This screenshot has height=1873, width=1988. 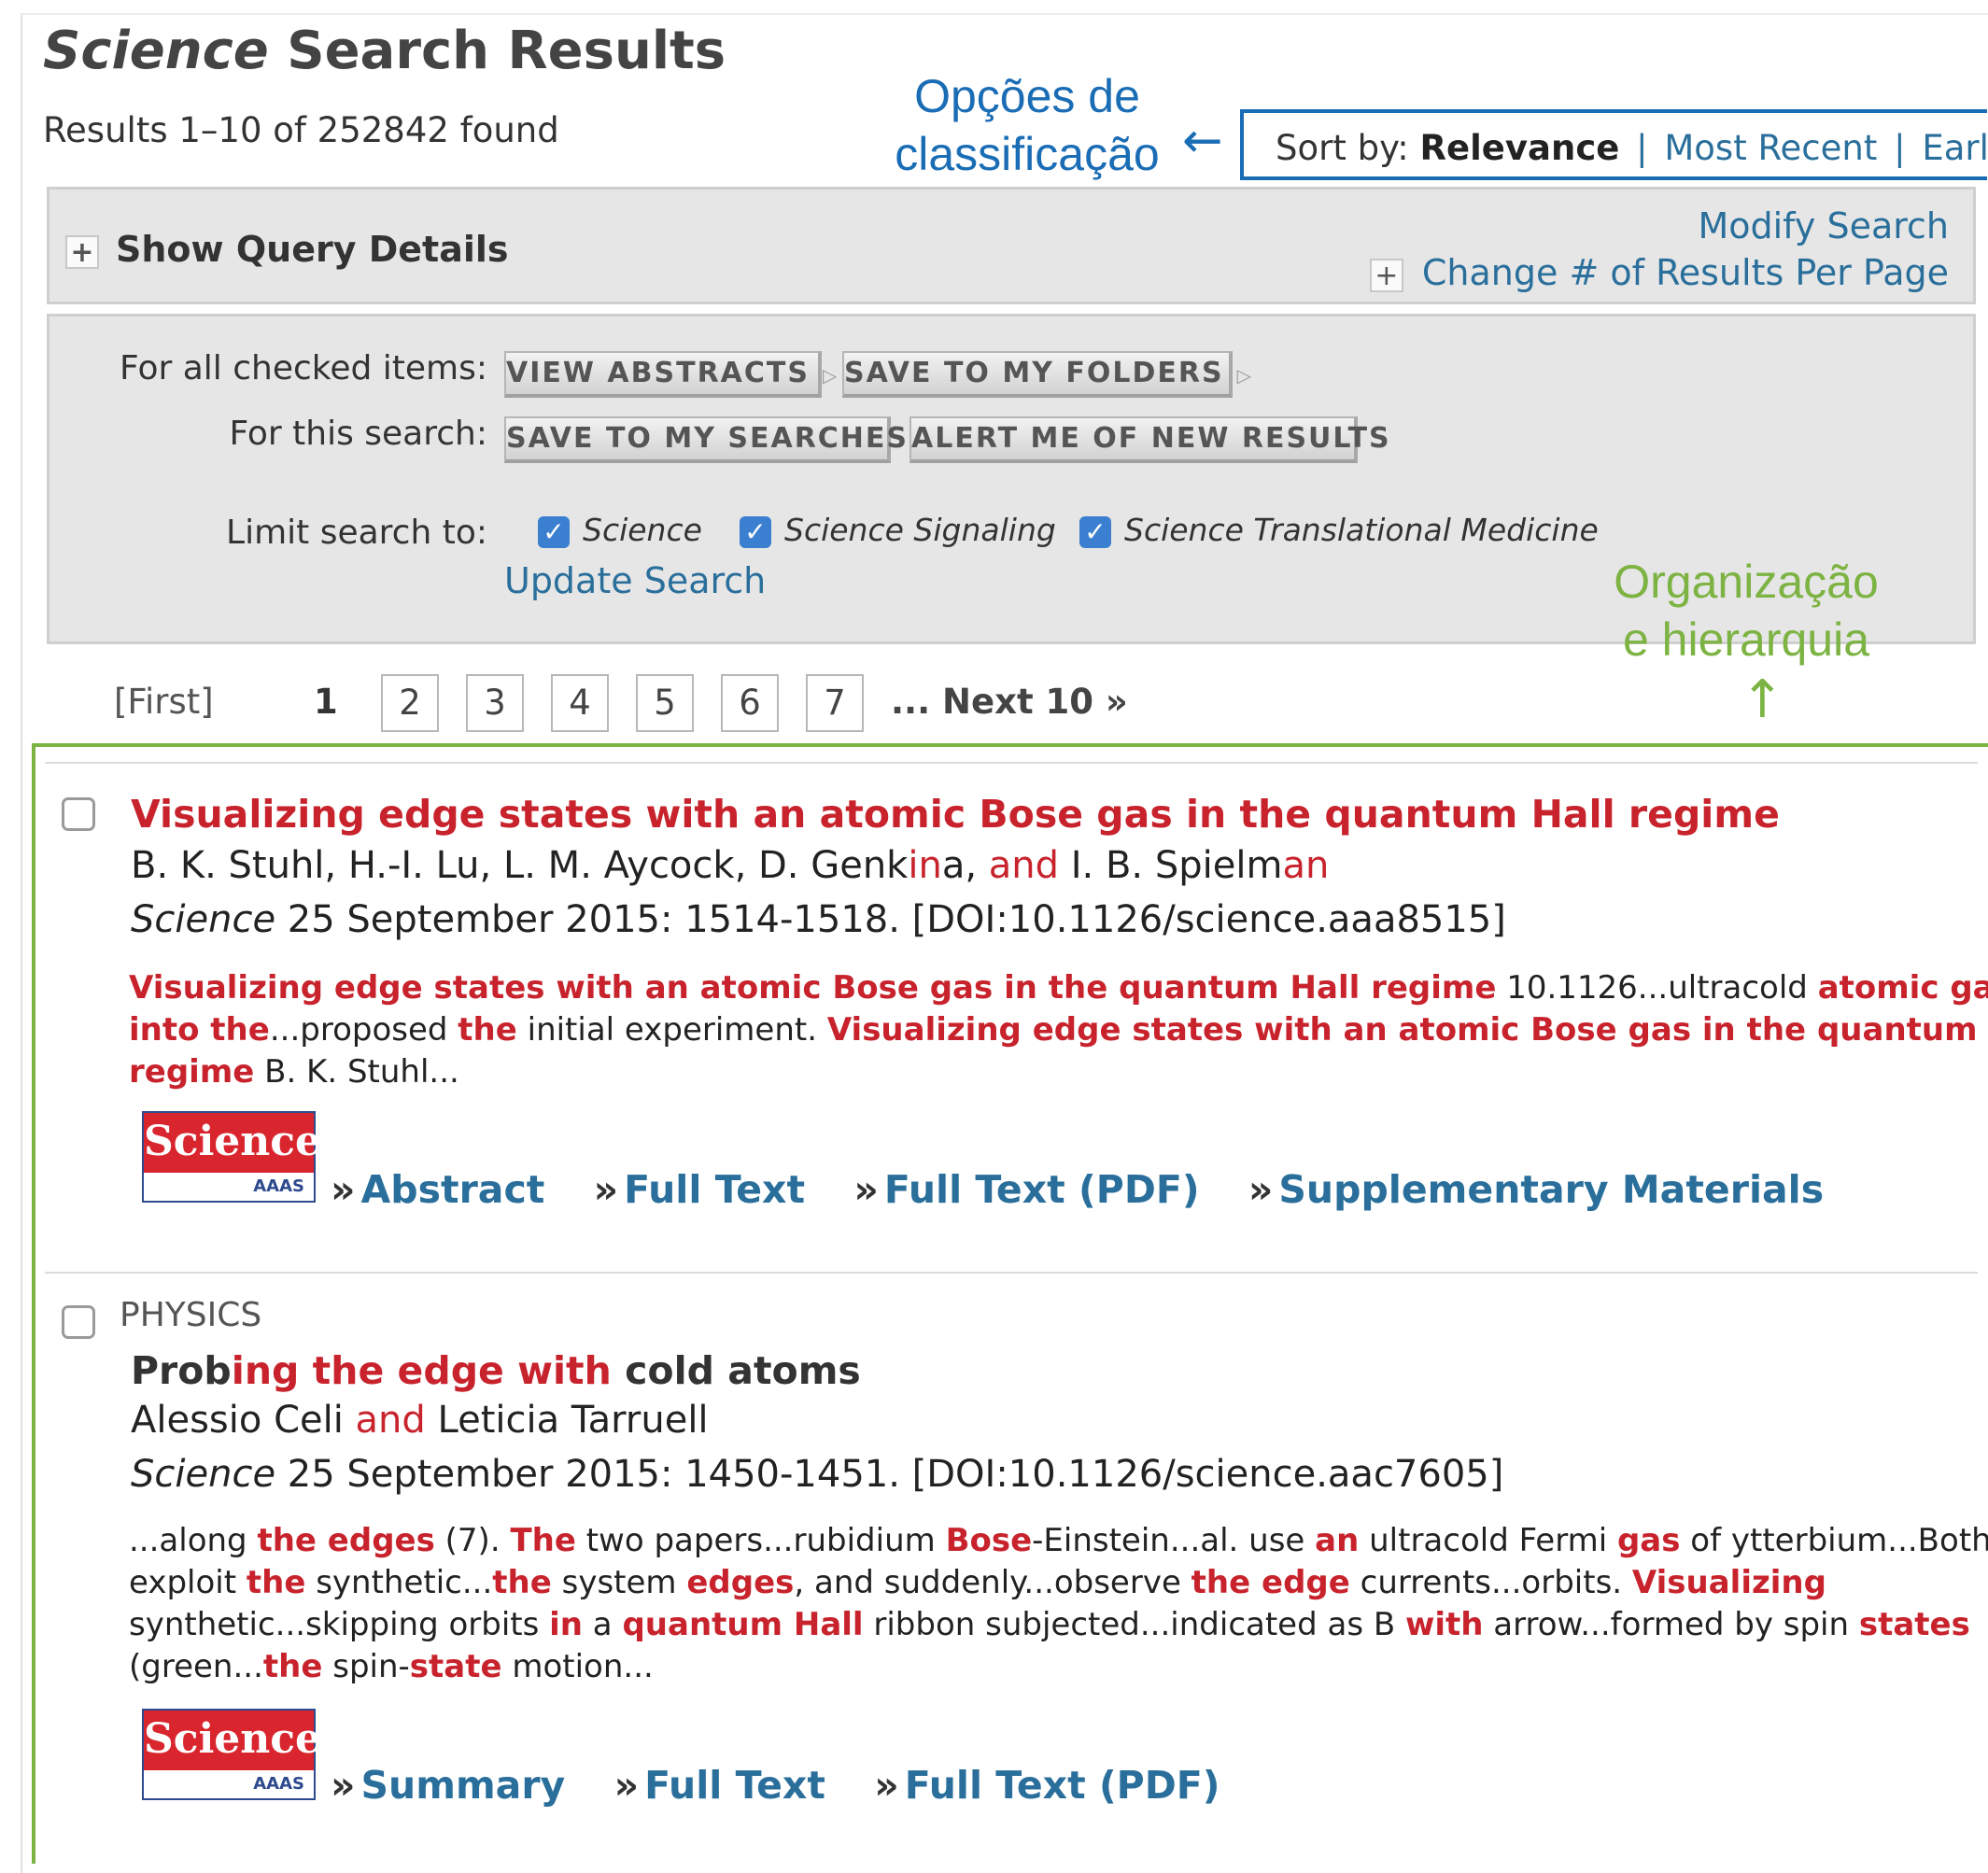 I want to click on limit-option-science-translational-medicine: ✓ Science Translational Medicine, so click(x=1339, y=530).